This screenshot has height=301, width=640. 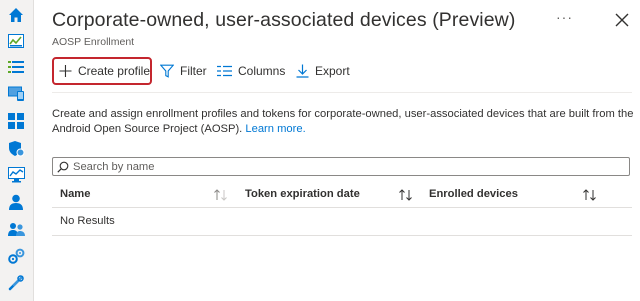 What do you see at coordinates (16, 41) in the screenshot?
I see `dashboard-icon` at bounding box center [16, 41].